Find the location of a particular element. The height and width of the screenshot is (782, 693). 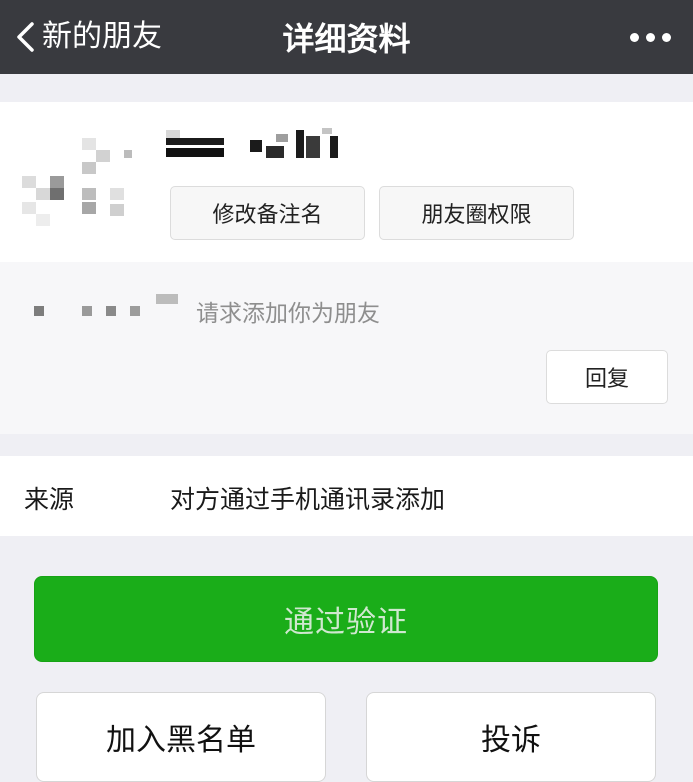

request-message-text: 请求添加你为朋友 is located at coordinates (288, 314).